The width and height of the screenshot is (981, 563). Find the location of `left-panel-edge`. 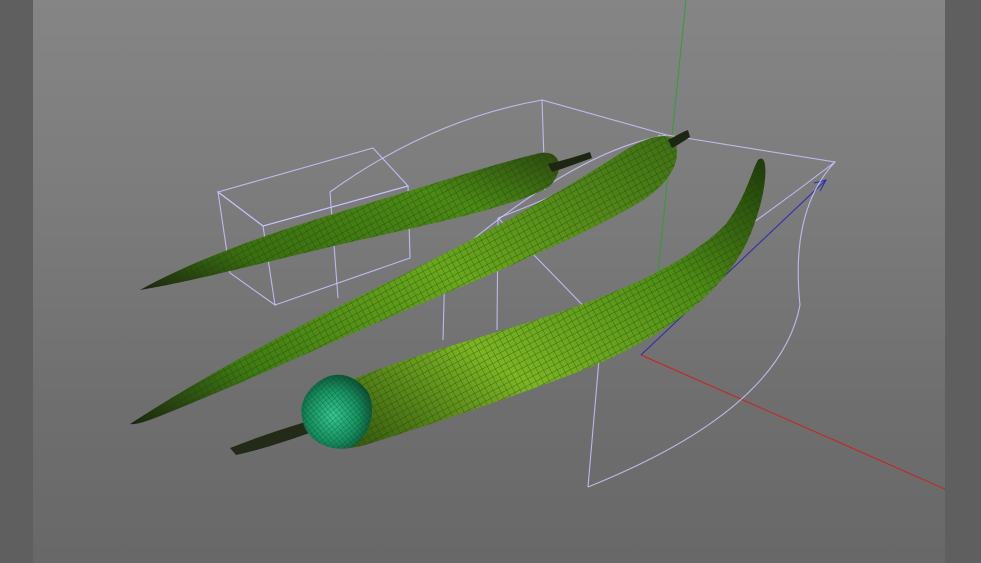

left-panel-edge is located at coordinates (16, 281).